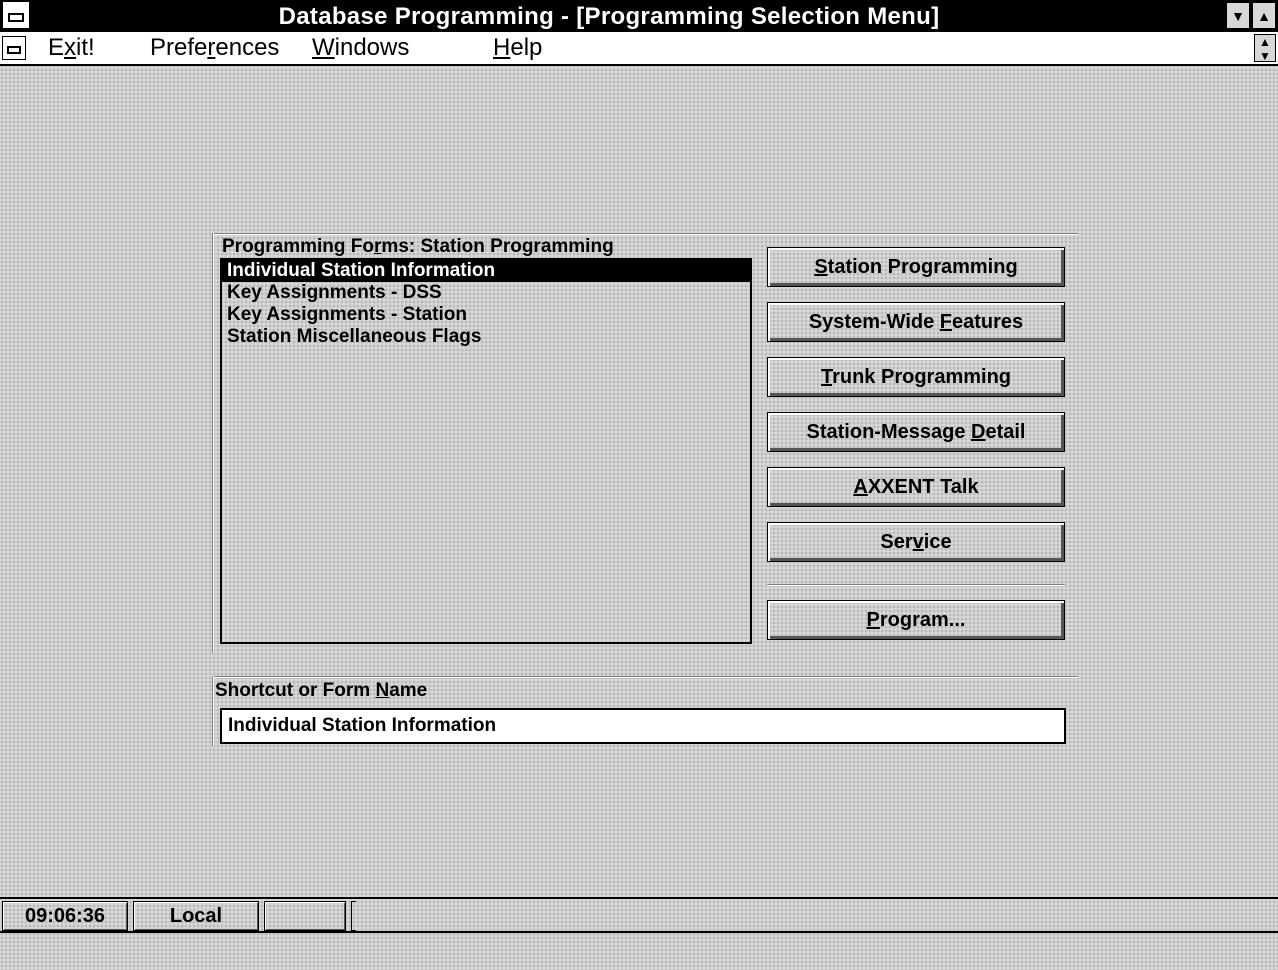  I want to click on status-mode: Local, so click(196, 916).